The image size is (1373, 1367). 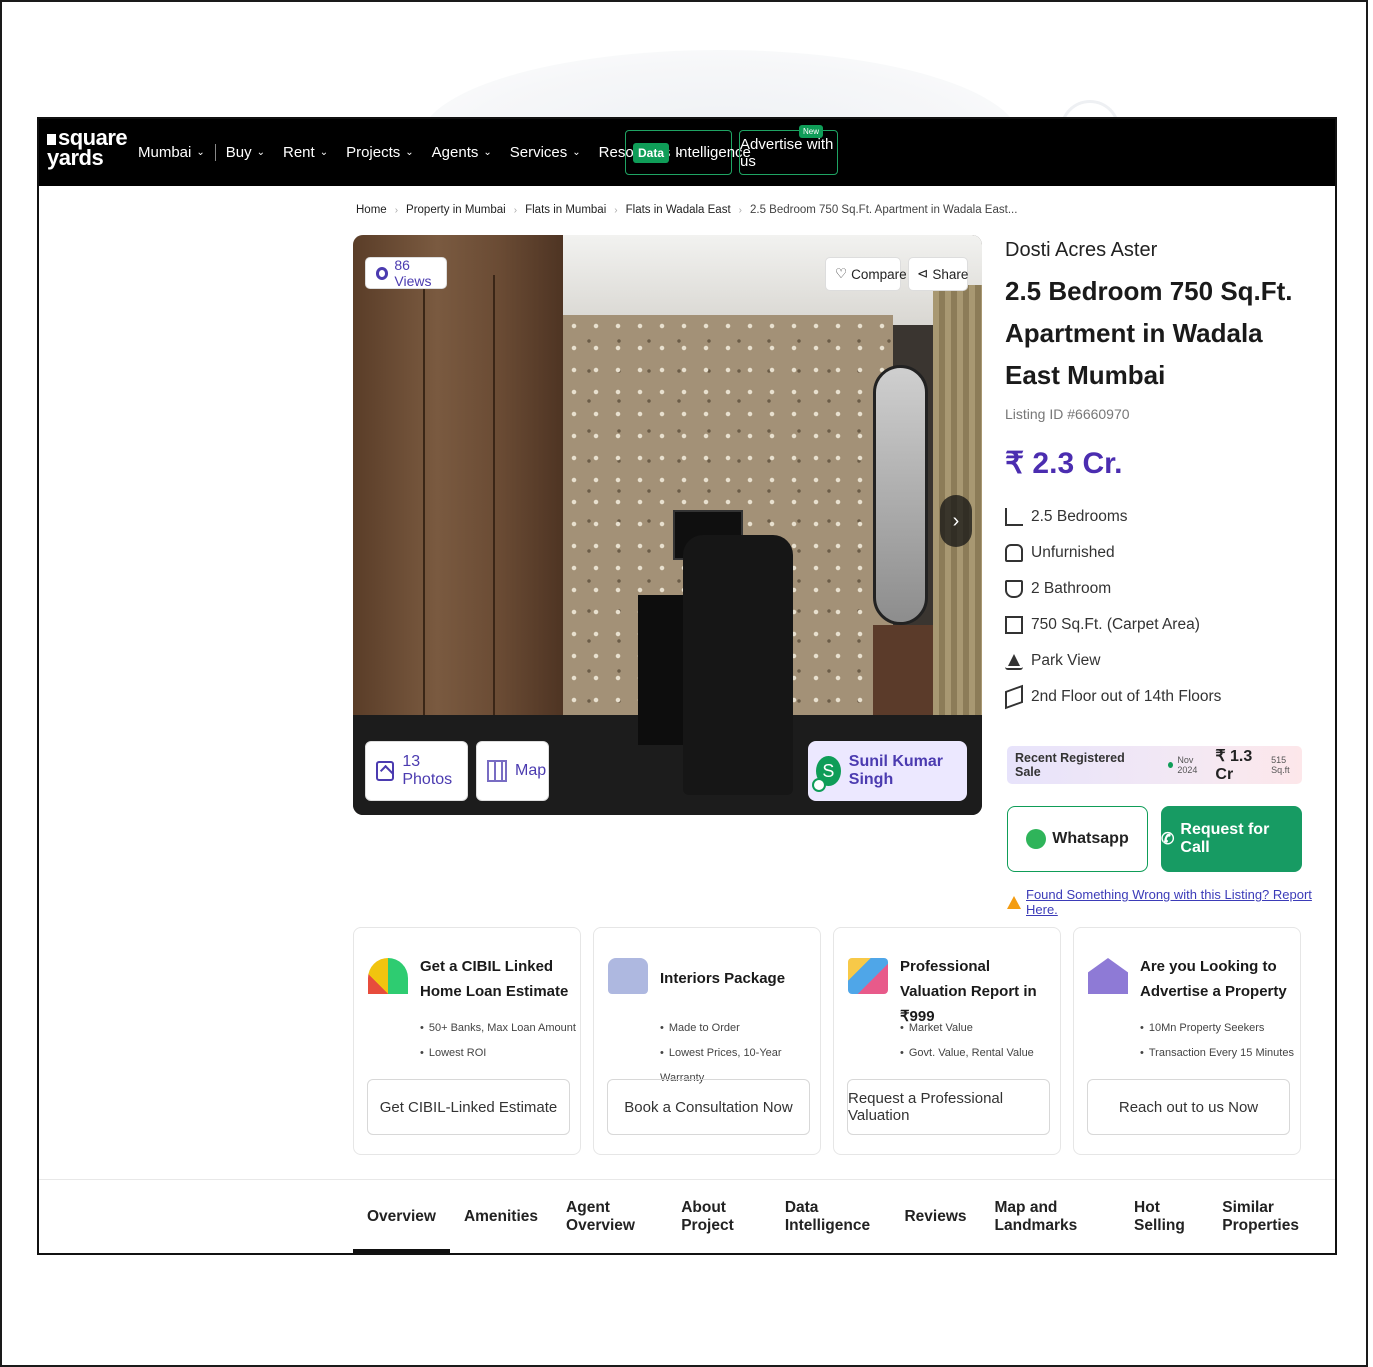 What do you see at coordinates (1217, 1028) in the screenshot?
I see `card-bullet: 10Mn Property Seekers` at bounding box center [1217, 1028].